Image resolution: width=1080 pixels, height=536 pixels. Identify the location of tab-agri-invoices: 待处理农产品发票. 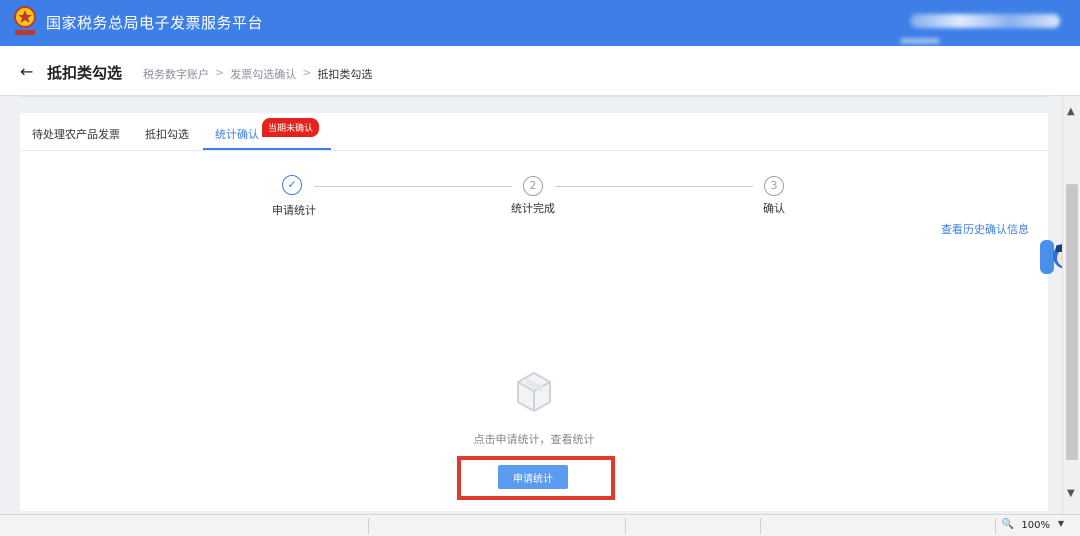
(76, 134).